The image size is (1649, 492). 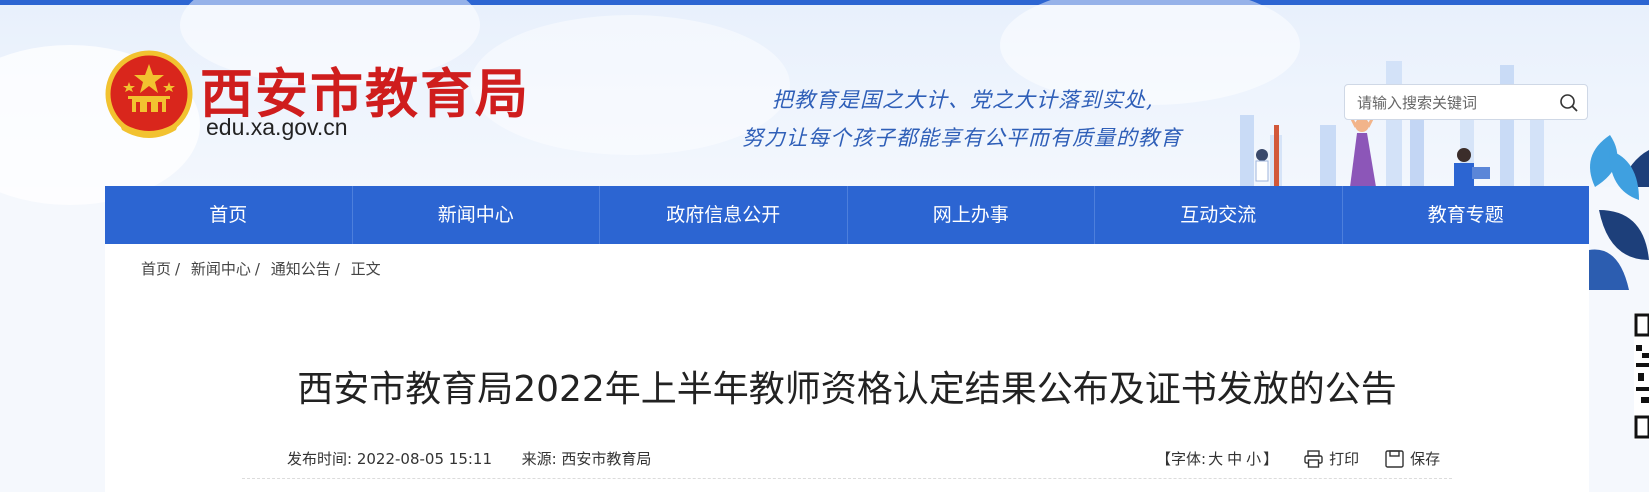 I want to click on breadcrumb: 首页 / 新闻中心 / 通知公告 / 正文, so click(x=261, y=268).